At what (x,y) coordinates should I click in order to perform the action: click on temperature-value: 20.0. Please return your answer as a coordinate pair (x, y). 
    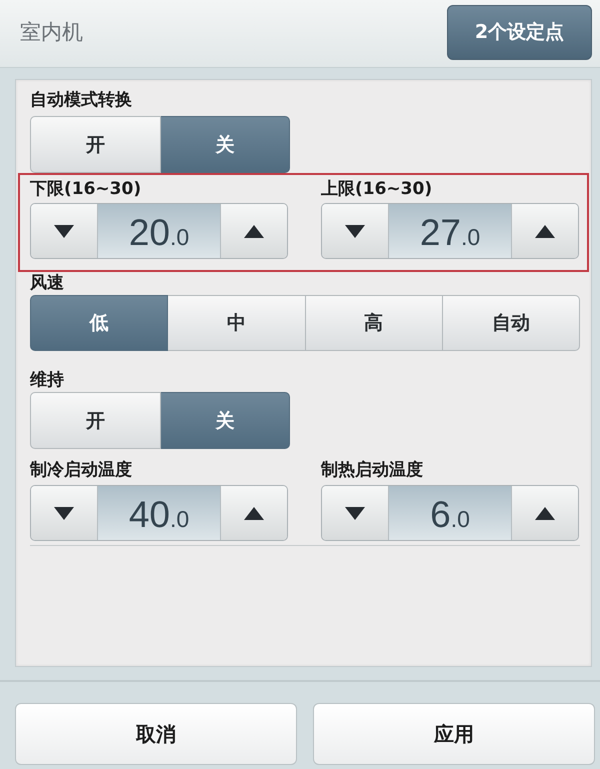
    Looking at the image, I should click on (159, 231).